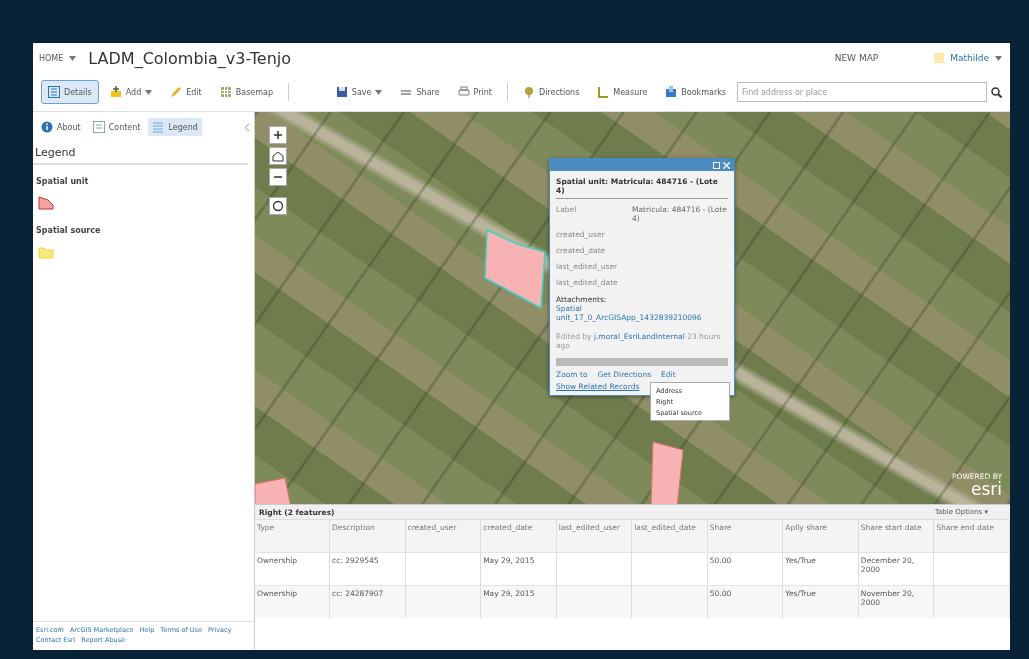 The height and width of the screenshot is (659, 1029). What do you see at coordinates (671, 92) in the screenshot?
I see `bookmark-icon` at bounding box center [671, 92].